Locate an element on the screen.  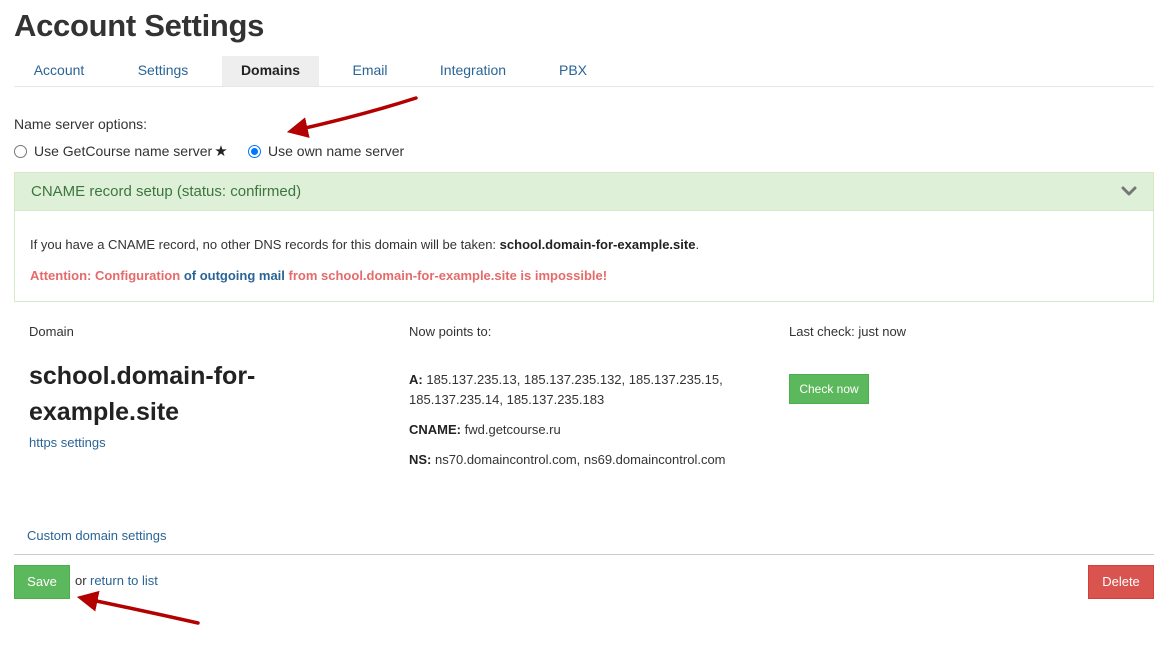
name-server-label: Name server options: is located at coordinates (81, 124).